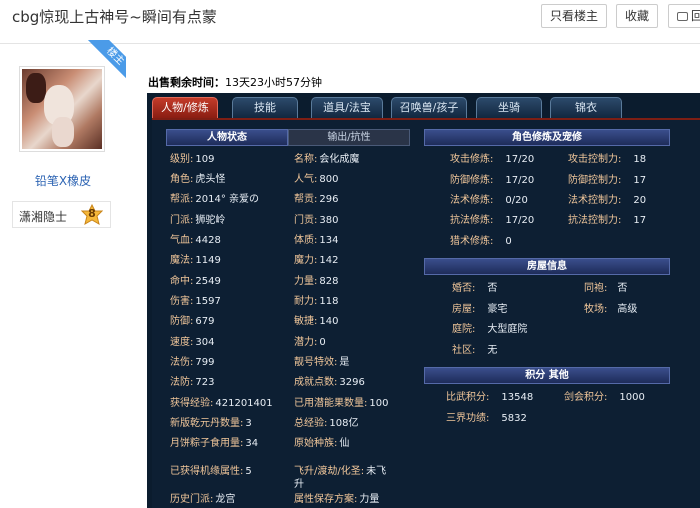  Describe the element at coordinates (468, 397) in the screenshot. I see `stat-label: 比武积分:` at that location.